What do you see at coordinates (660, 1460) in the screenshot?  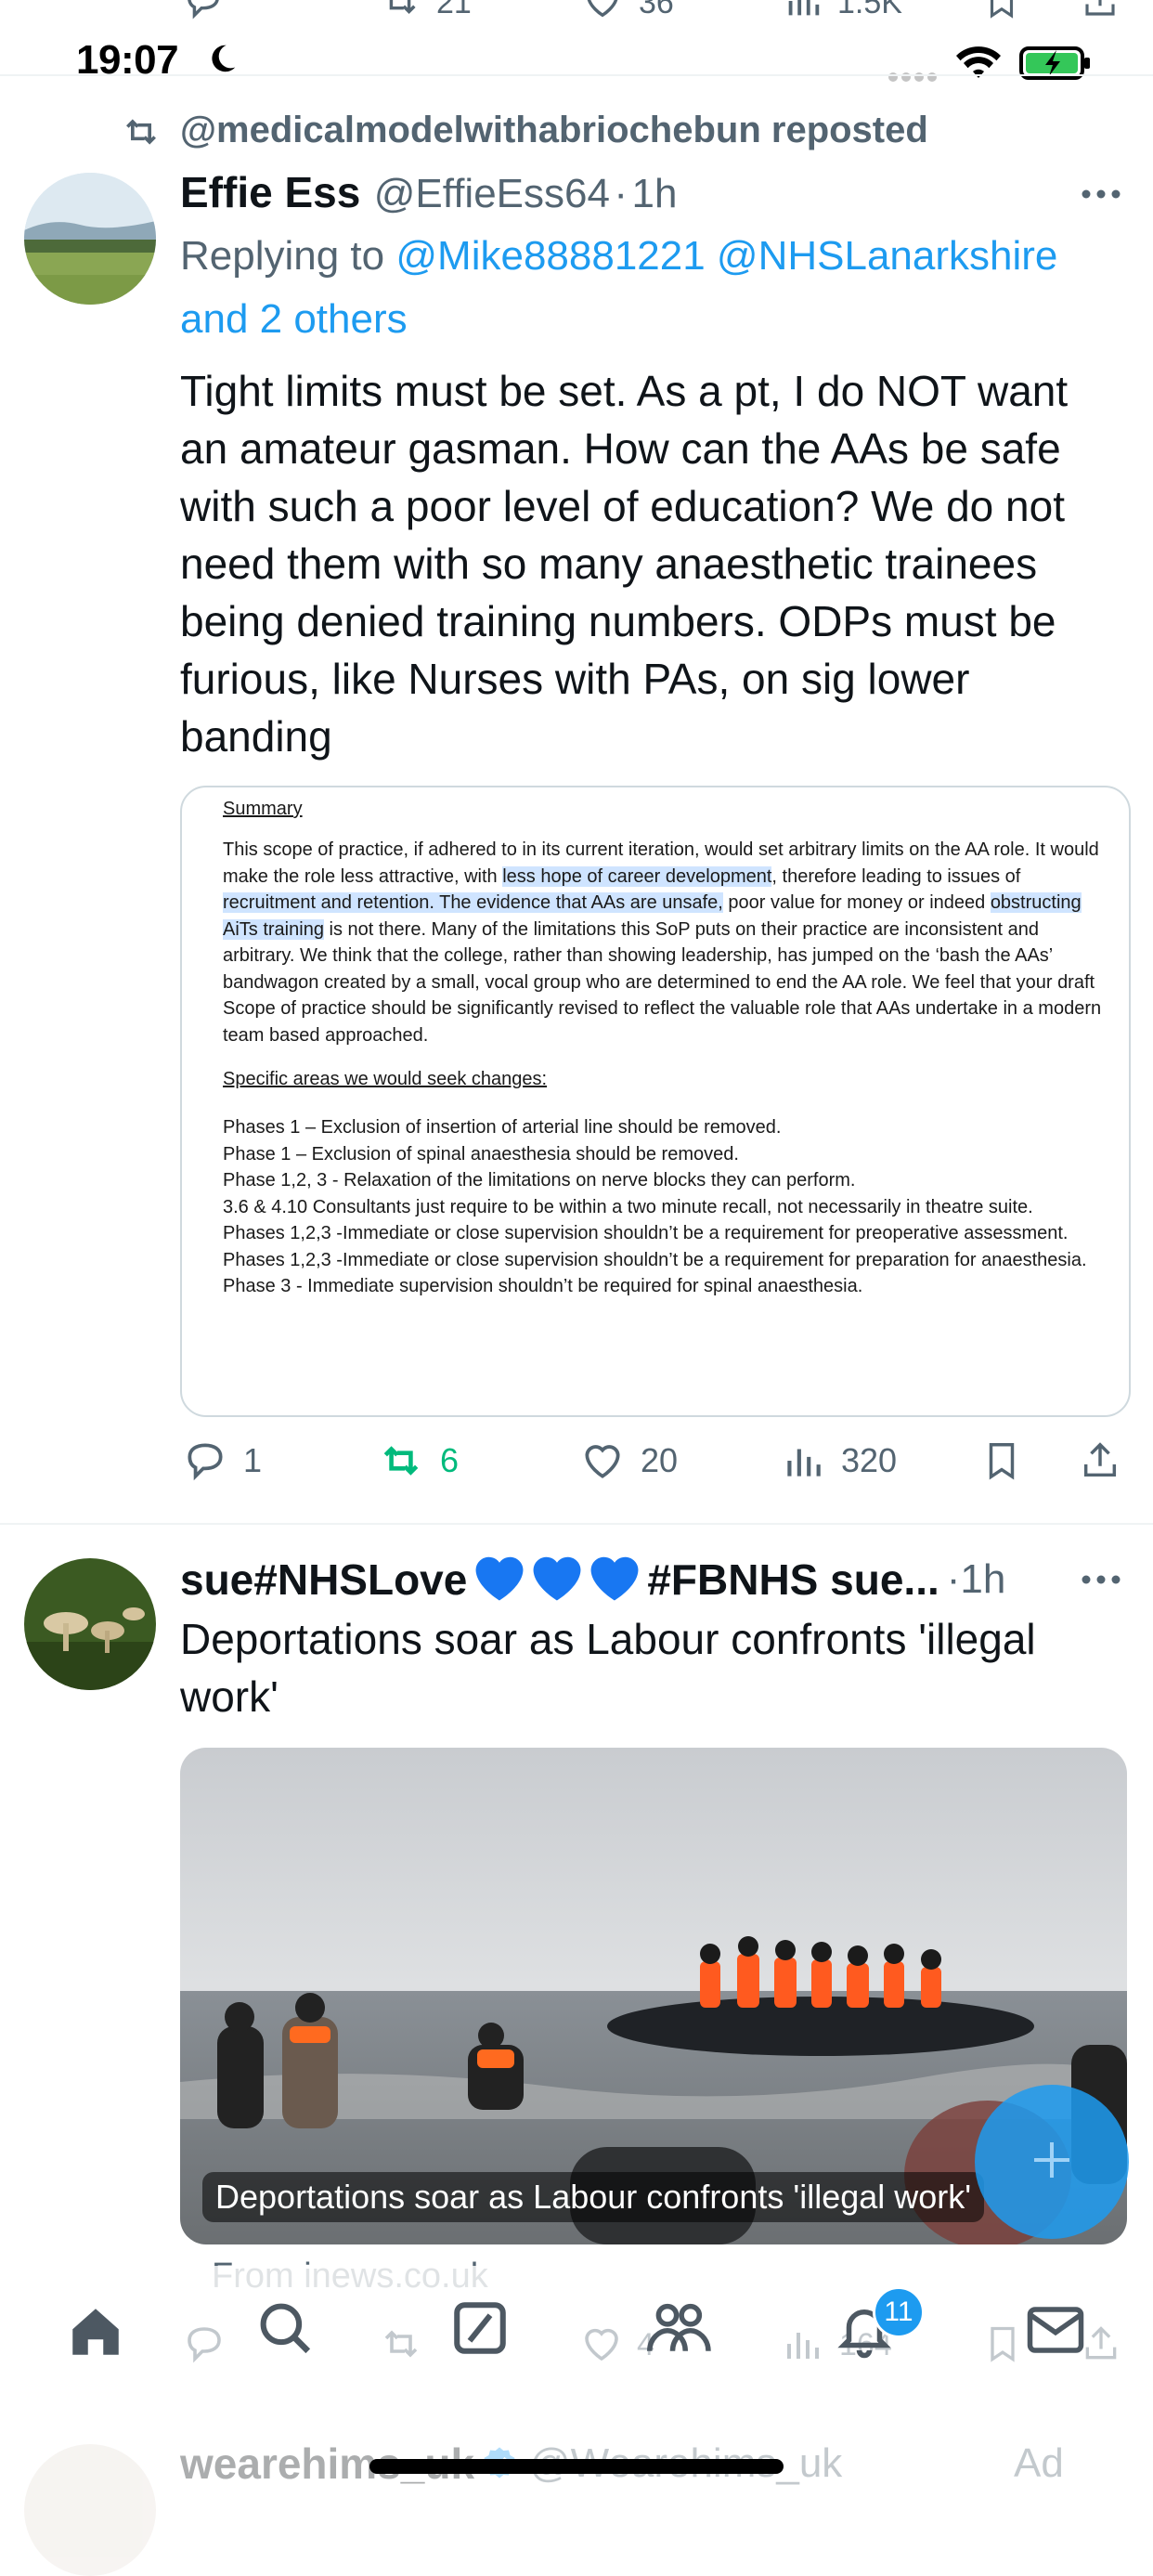 I see `like-count: 20` at bounding box center [660, 1460].